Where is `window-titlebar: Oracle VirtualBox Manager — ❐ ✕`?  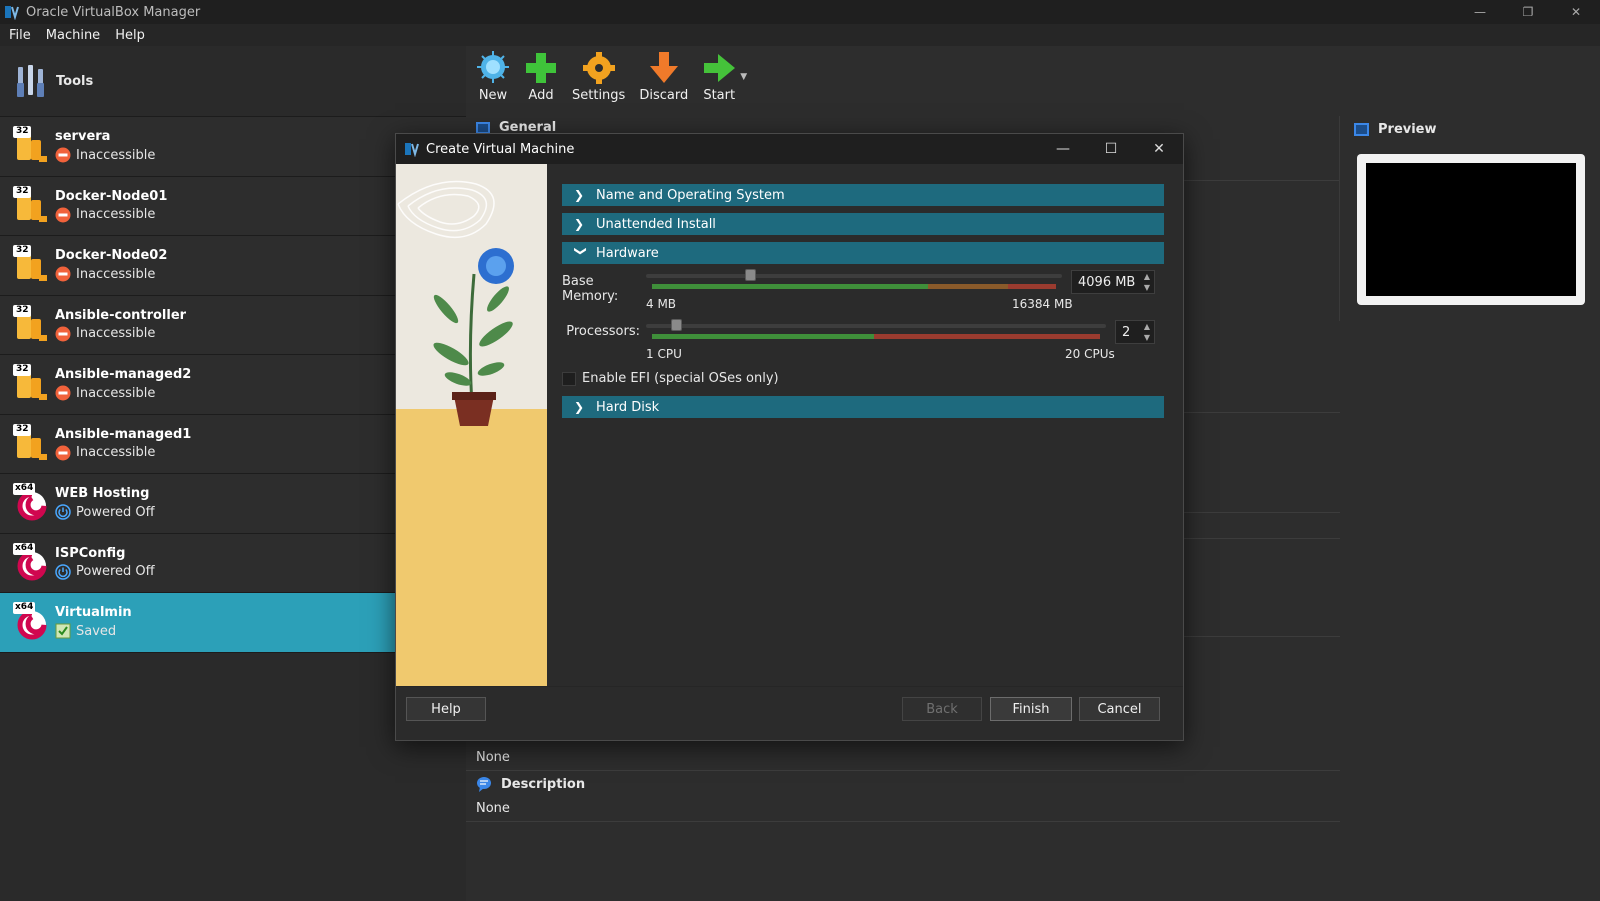
window-titlebar: Oracle VirtualBox Manager — ❐ ✕ is located at coordinates (800, 12).